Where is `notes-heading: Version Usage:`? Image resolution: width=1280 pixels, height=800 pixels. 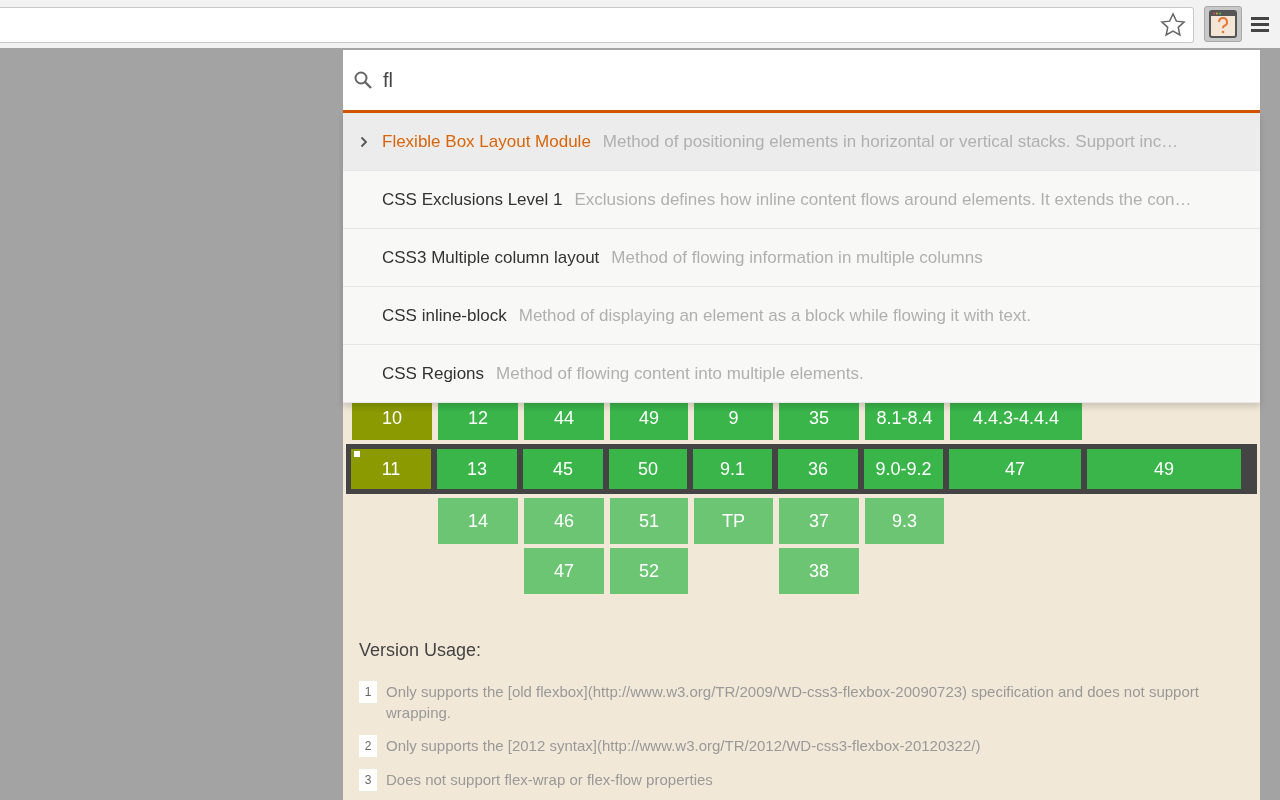 notes-heading: Version Usage: is located at coordinates (421, 650).